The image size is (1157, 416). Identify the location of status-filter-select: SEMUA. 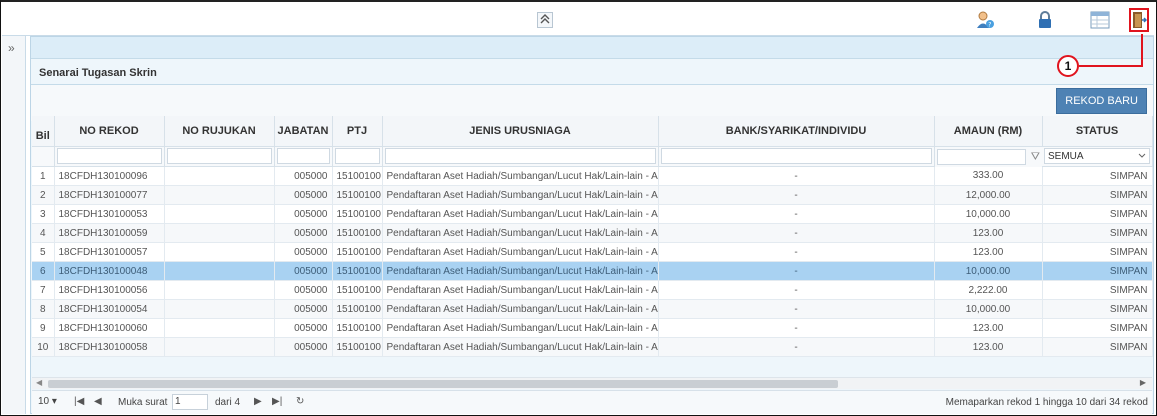
(1097, 156).